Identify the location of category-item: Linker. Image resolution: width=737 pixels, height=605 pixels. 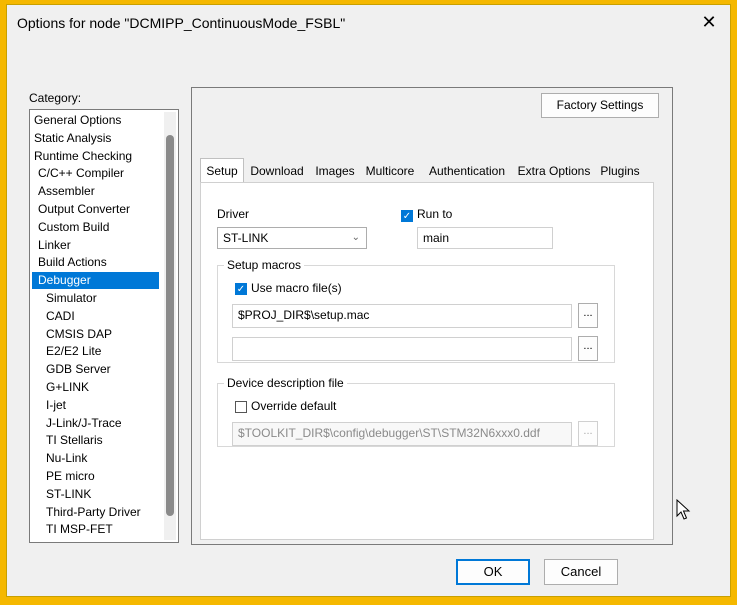
(95, 245).